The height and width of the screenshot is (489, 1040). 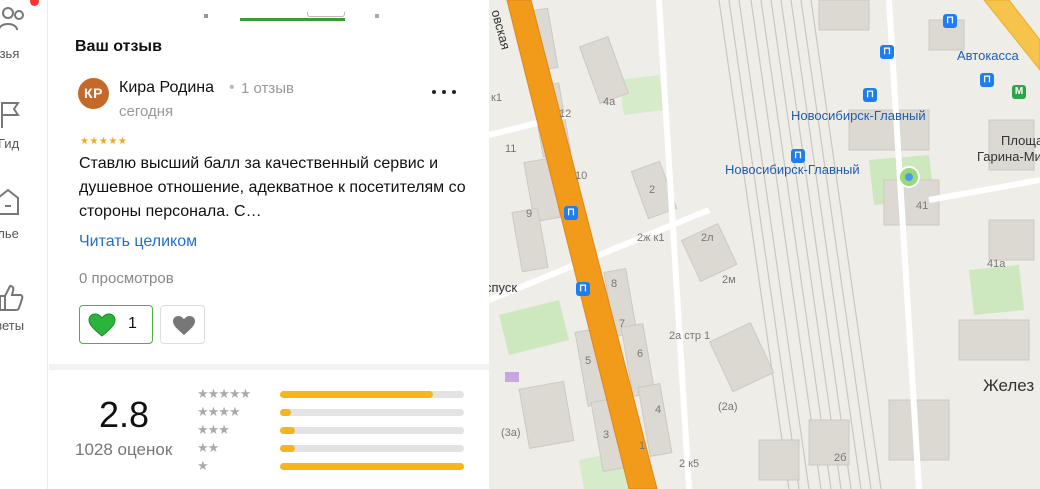 What do you see at coordinates (10, 115) in the screenshot?
I see `guide-flag-icon` at bounding box center [10, 115].